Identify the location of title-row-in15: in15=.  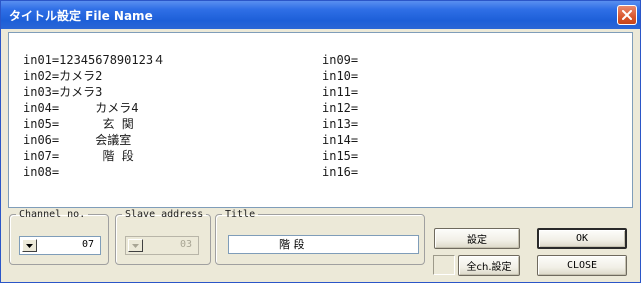
(340, 156).